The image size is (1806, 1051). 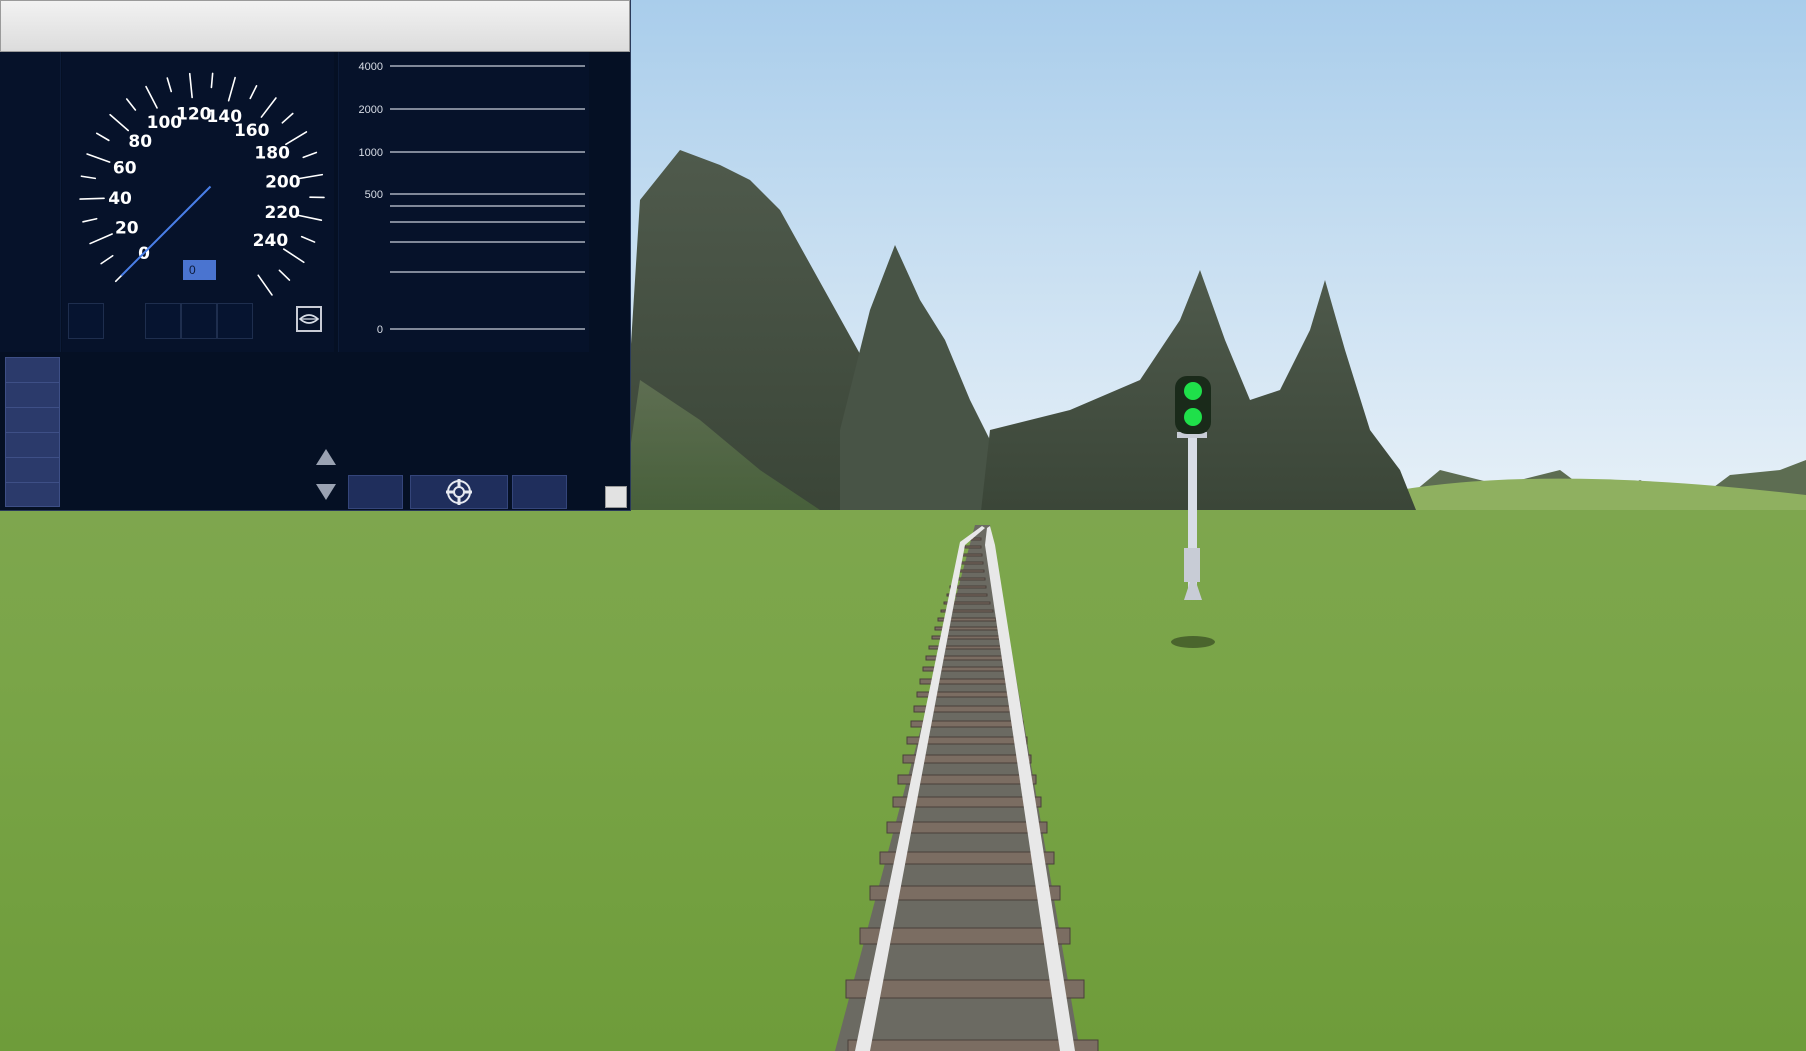 What do you see at coordinates (380, 330) in the screenshot?
I see `distance-label-0: 0` at bounding box center [380, 330].